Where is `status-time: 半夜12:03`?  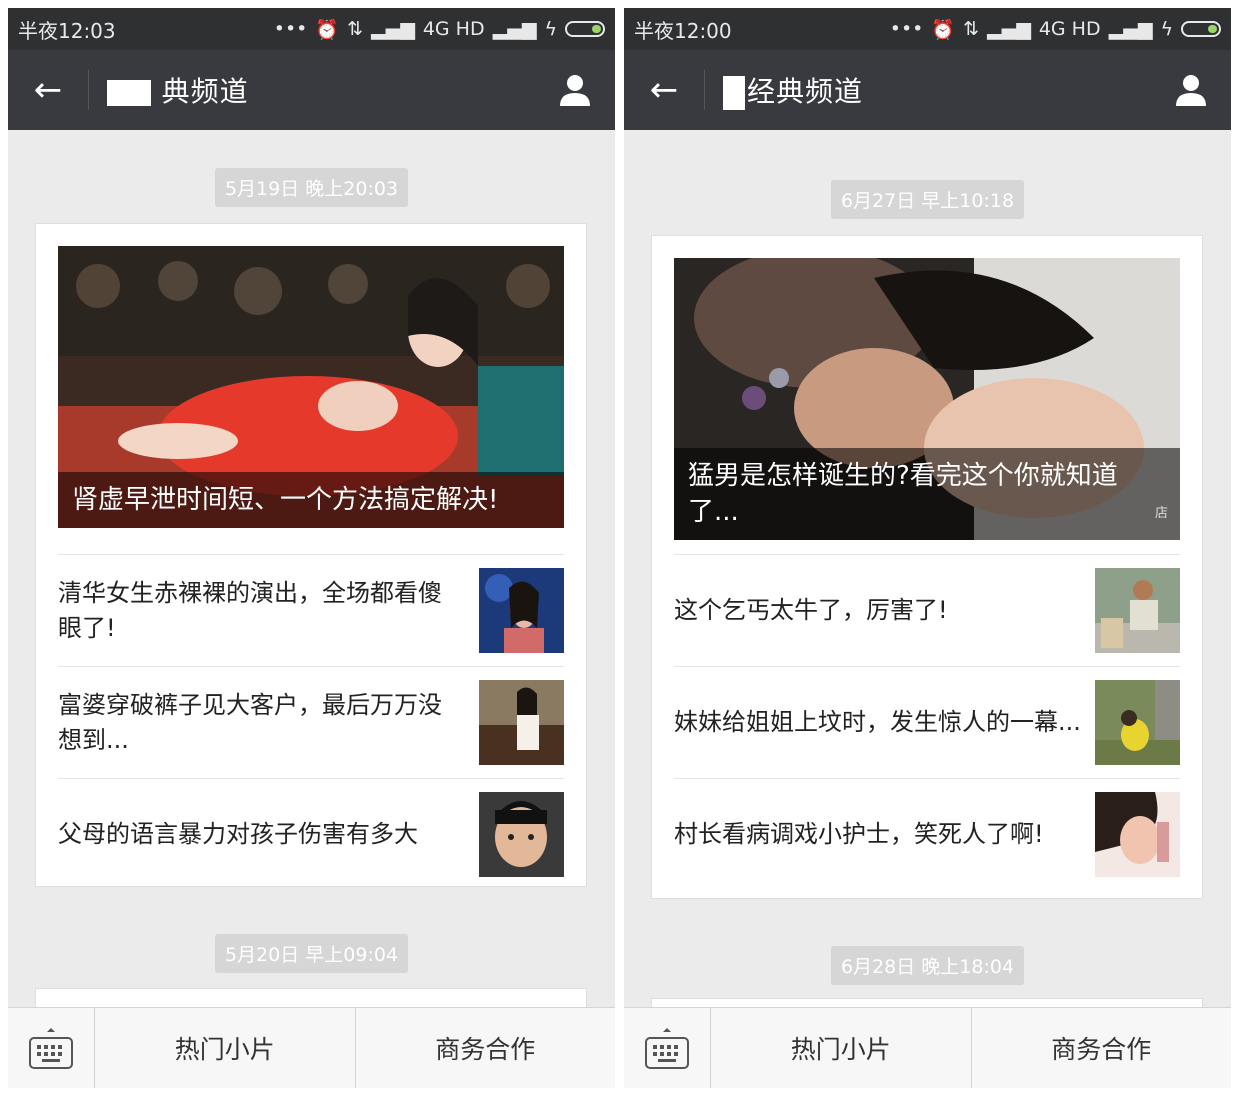 status-time: 半夜12:03 is located at coordinates (67, 30).